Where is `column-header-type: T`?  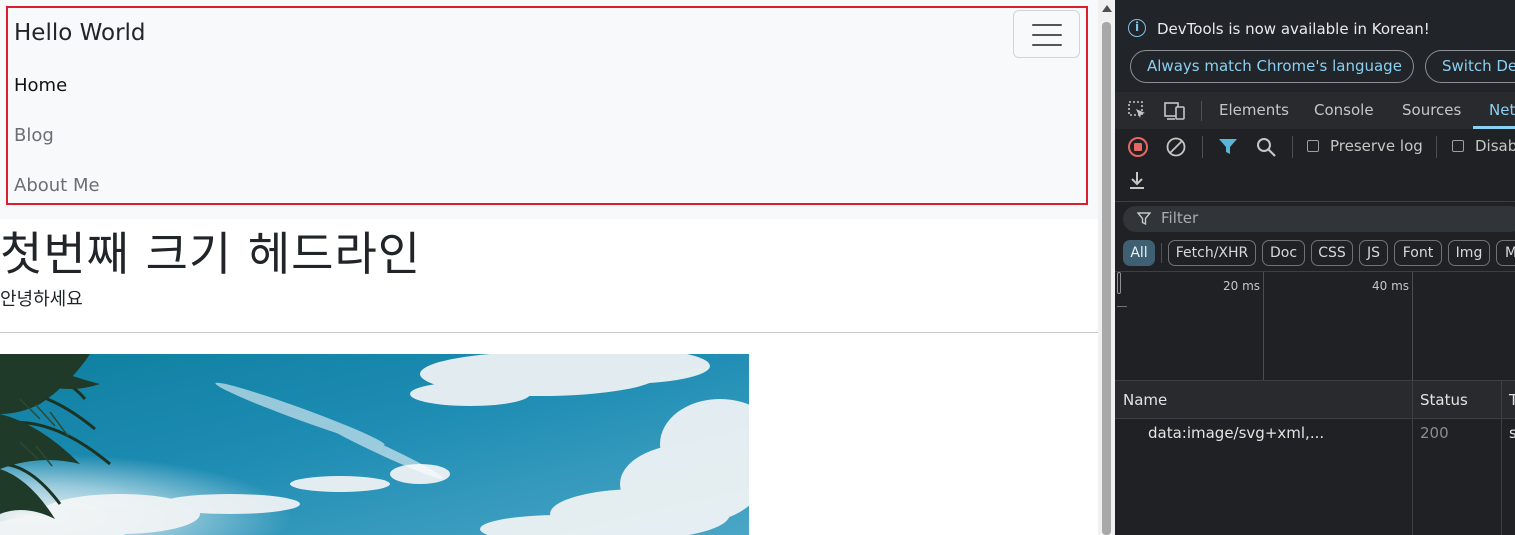
column-header-type: T is located at coordinates (1512, 400).